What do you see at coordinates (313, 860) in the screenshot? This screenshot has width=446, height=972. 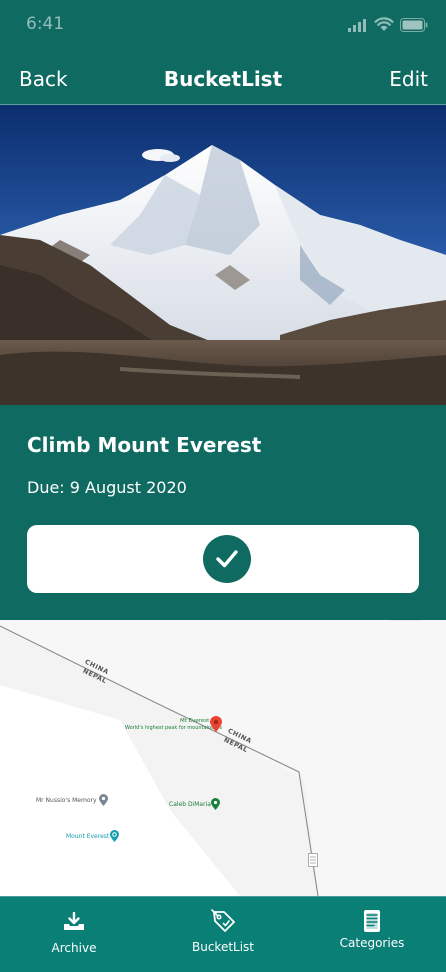 I see `map-road-marker-icon` at bounding box center [313, 860].